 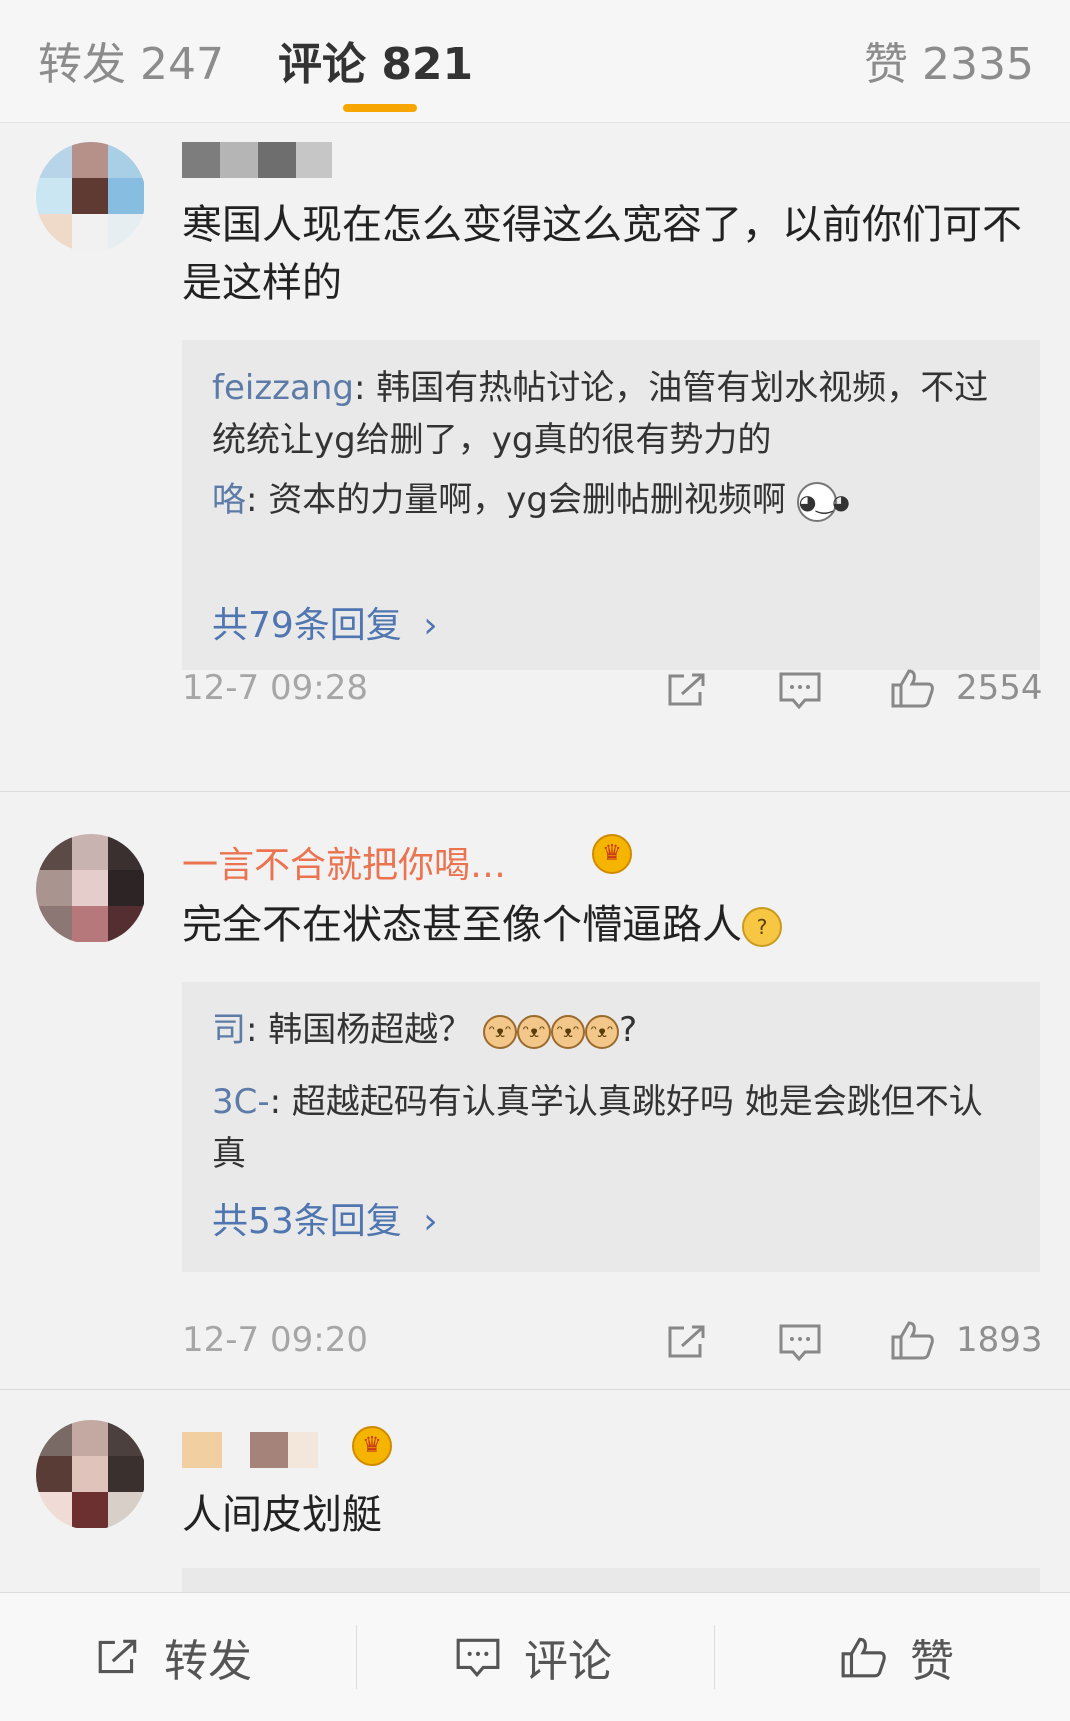 What do you see at coordinates (932, 1661) in the screenshot?
I see `like-label: 赞` at bounding box center [932, 1661].